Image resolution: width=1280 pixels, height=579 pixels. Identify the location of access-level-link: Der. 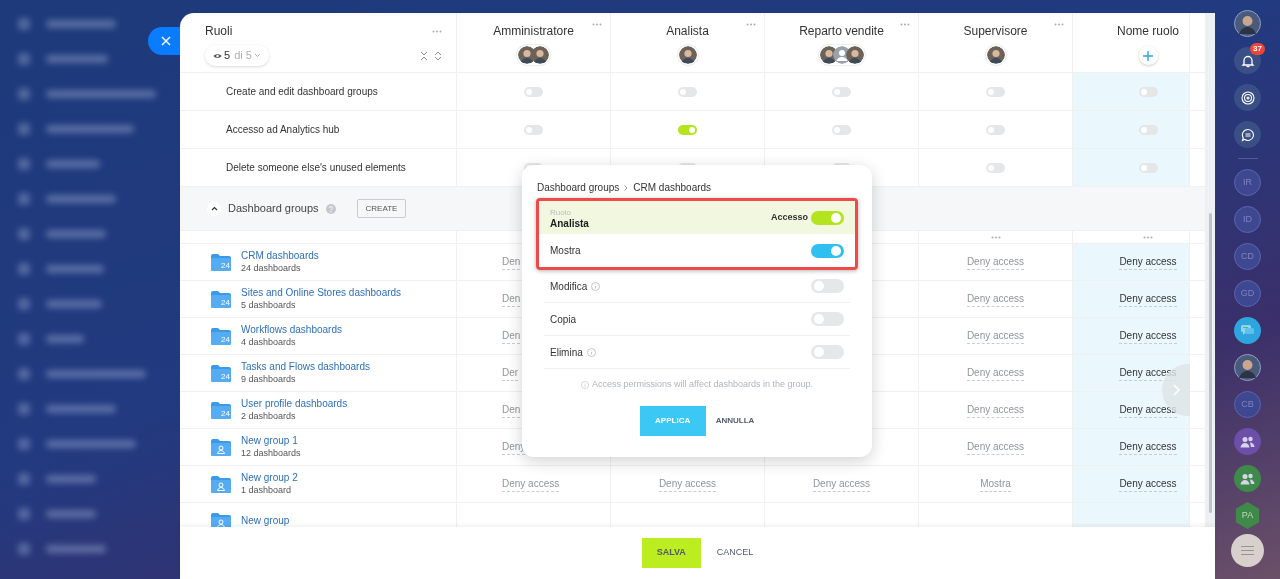
(510, 373).